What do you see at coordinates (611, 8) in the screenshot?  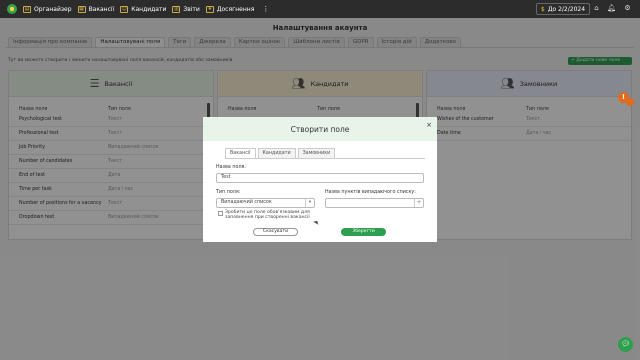 I see `notifications-bell-icon: 🔔︎` at bounding box center [611, 8].